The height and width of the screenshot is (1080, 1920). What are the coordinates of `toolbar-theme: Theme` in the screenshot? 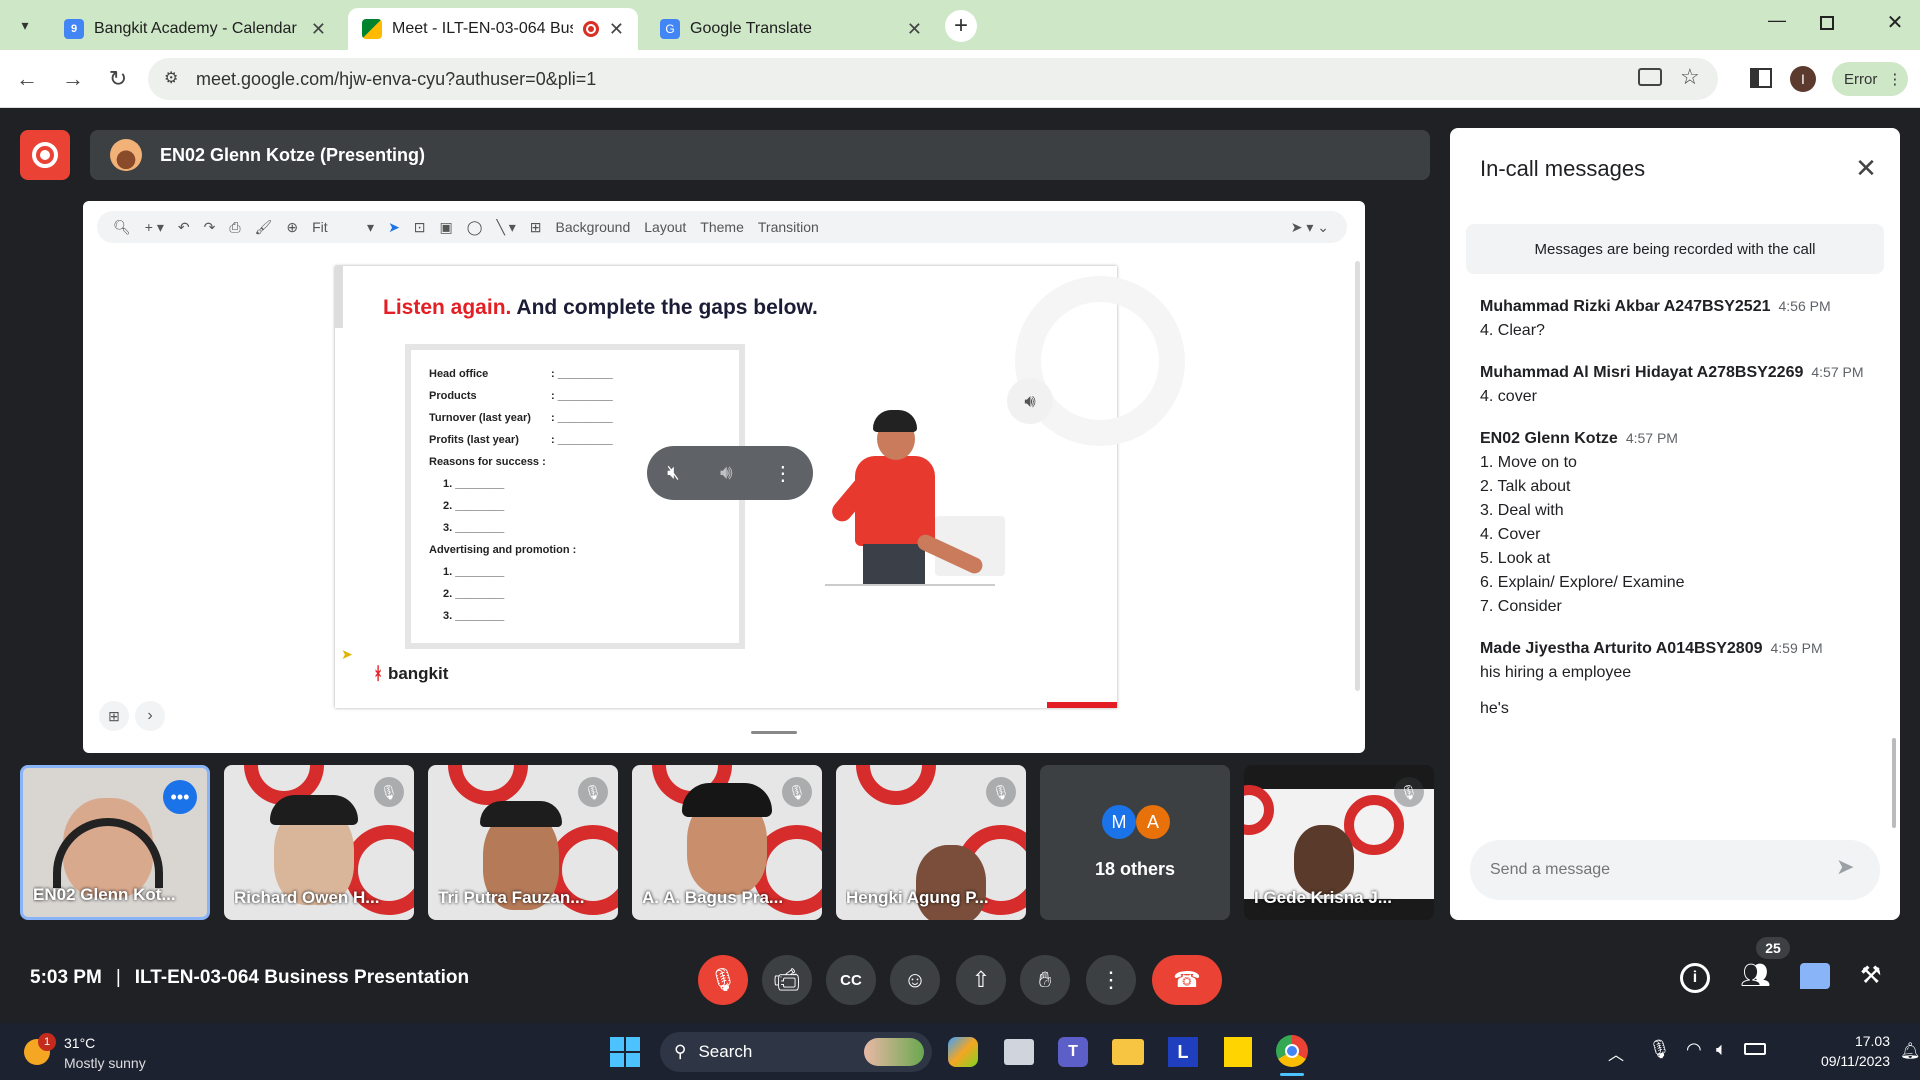 It's located at (722, 227).